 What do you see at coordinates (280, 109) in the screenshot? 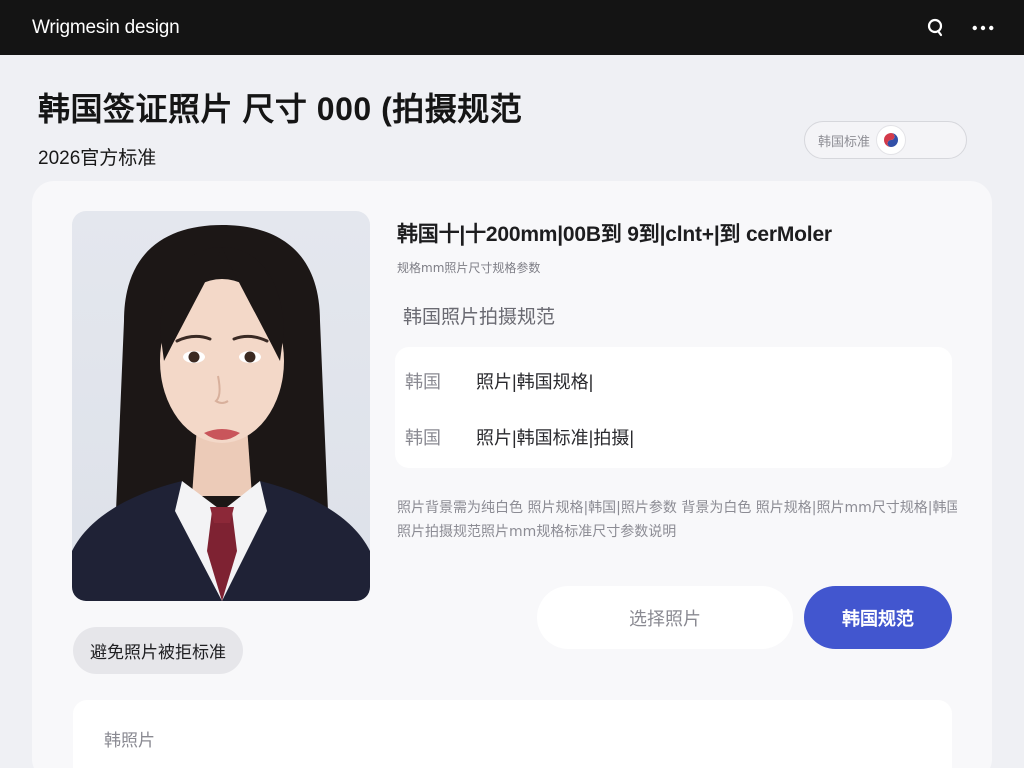
I see `page-title: 韩国签证照片 尺寸 000 (拍摄规范` at bounding box center [280, 109].